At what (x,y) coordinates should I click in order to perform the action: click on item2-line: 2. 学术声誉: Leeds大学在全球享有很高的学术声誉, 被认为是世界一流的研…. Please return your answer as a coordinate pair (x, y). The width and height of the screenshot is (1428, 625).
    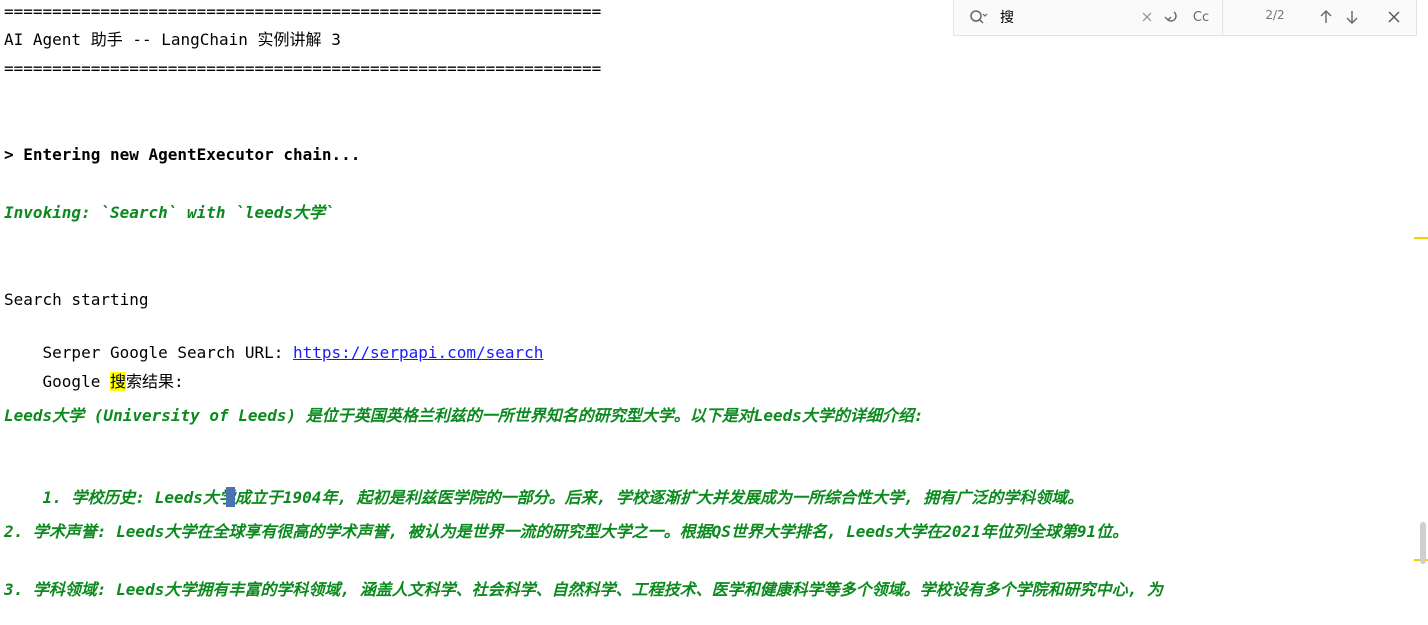
    Looking at the image, I should click on (566, 531).